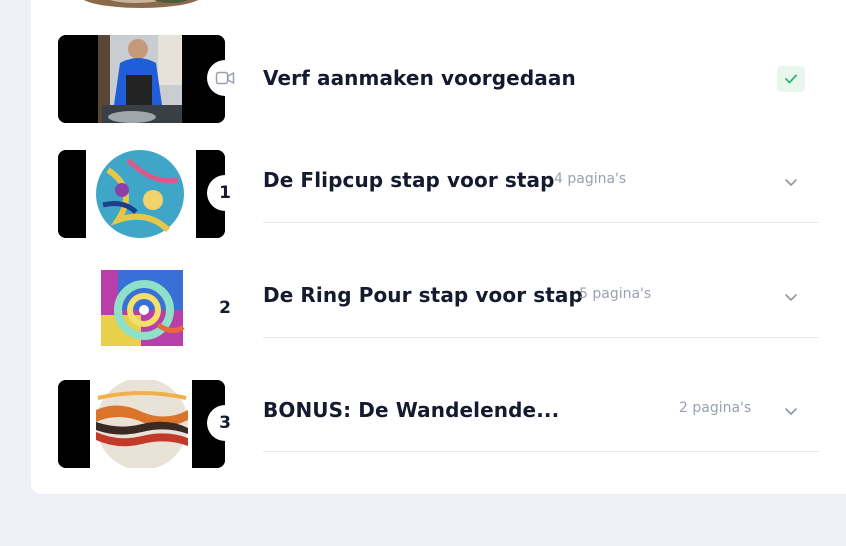  What do you see at coordinates (419, 78) in the screenshot?
I see `lesson-title: Verf aanmaken voorgedaan` at bounding box center [419, 78].